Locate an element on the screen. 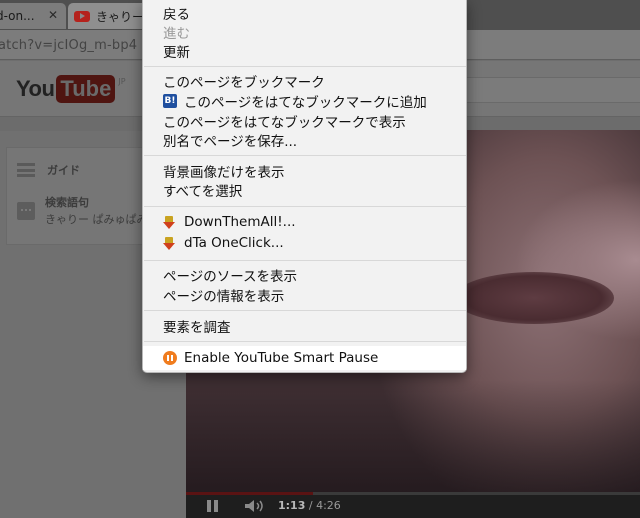 This screenshot has height=518, width=640. hamburger-icon is located at coordinates (26, 170).